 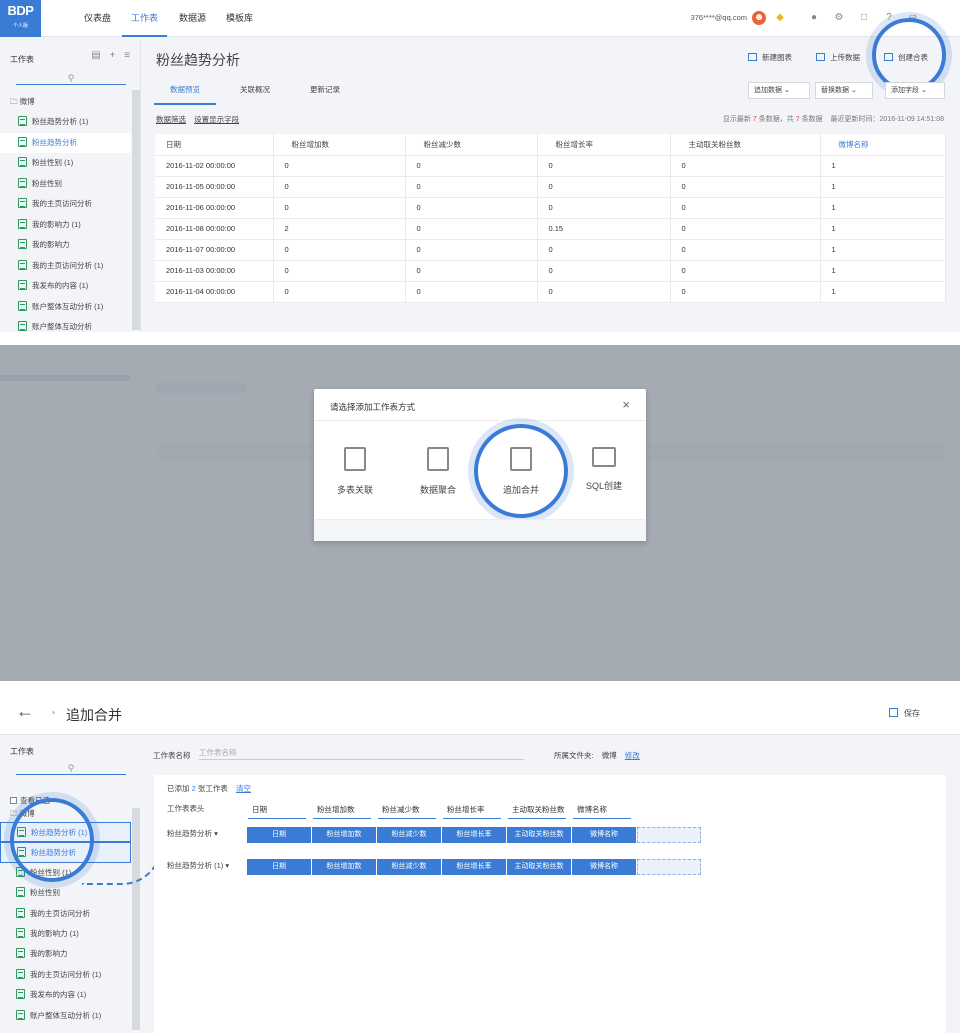 What do you see at coordinates (537, 811) in the screenshot?
I see `header-cell: 主动取关粉丝数` at bounding box center [537, 811].